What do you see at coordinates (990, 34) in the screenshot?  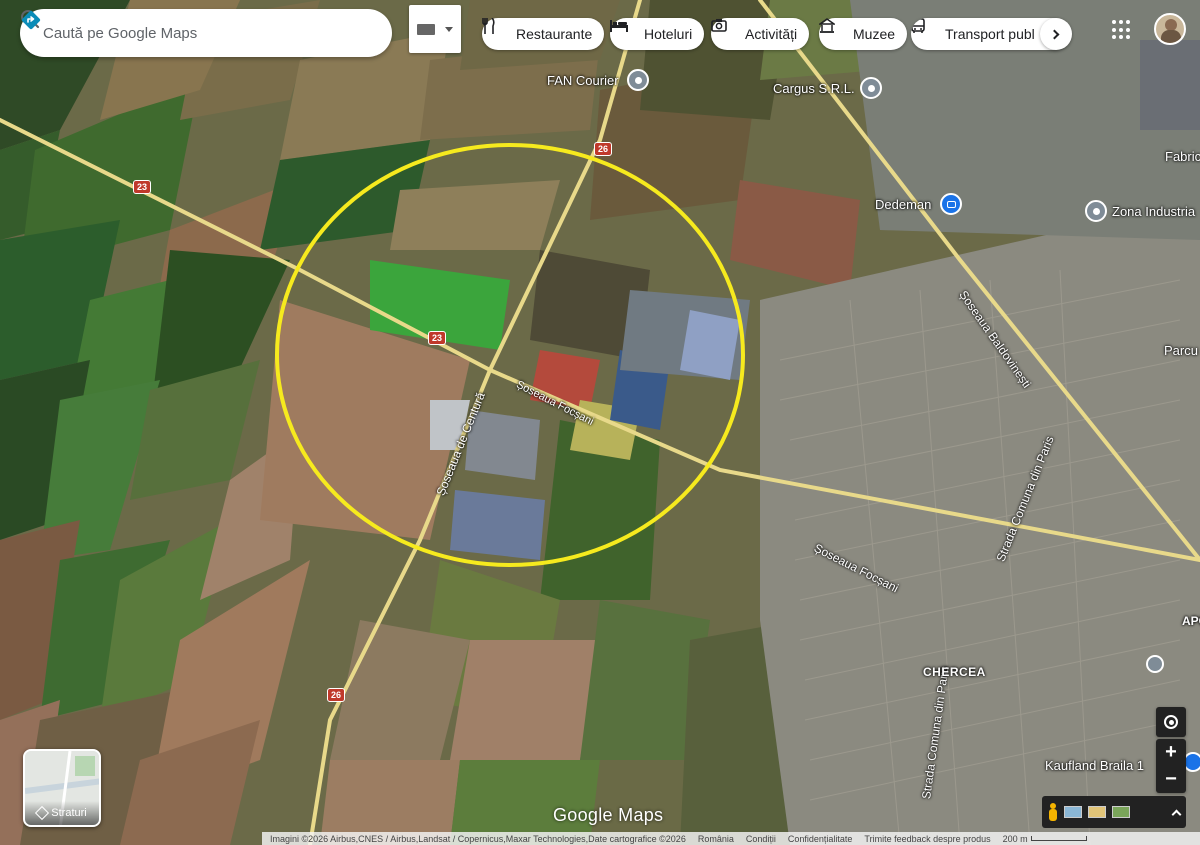 I see `category-label: Transport publ` at bounding box center [990, 34].